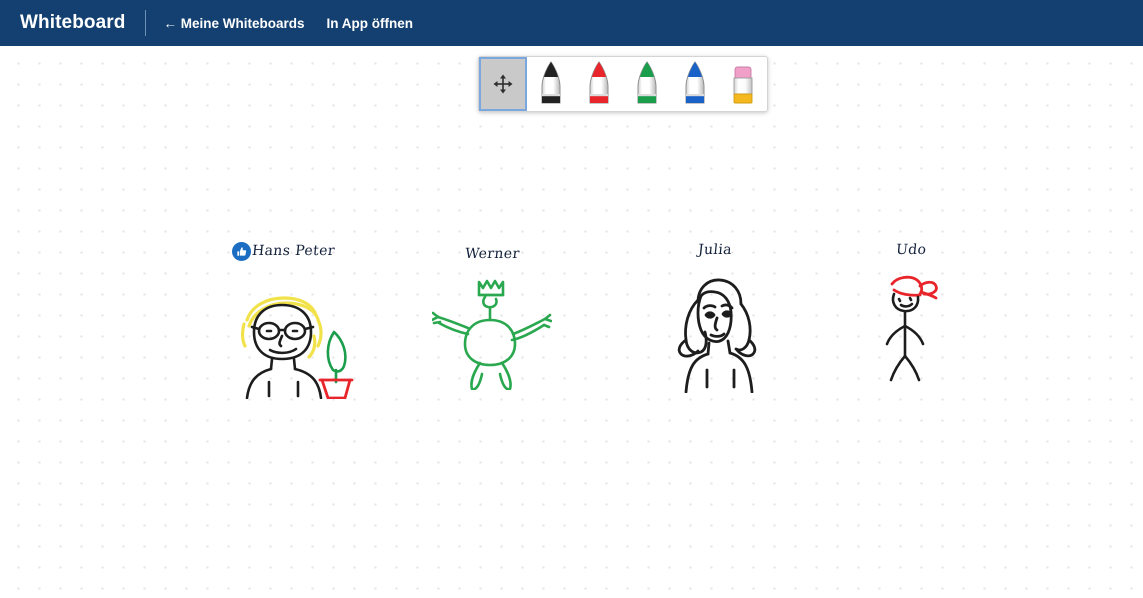  I want to click on drawing-label-julia: Julia, so click(715, 250).